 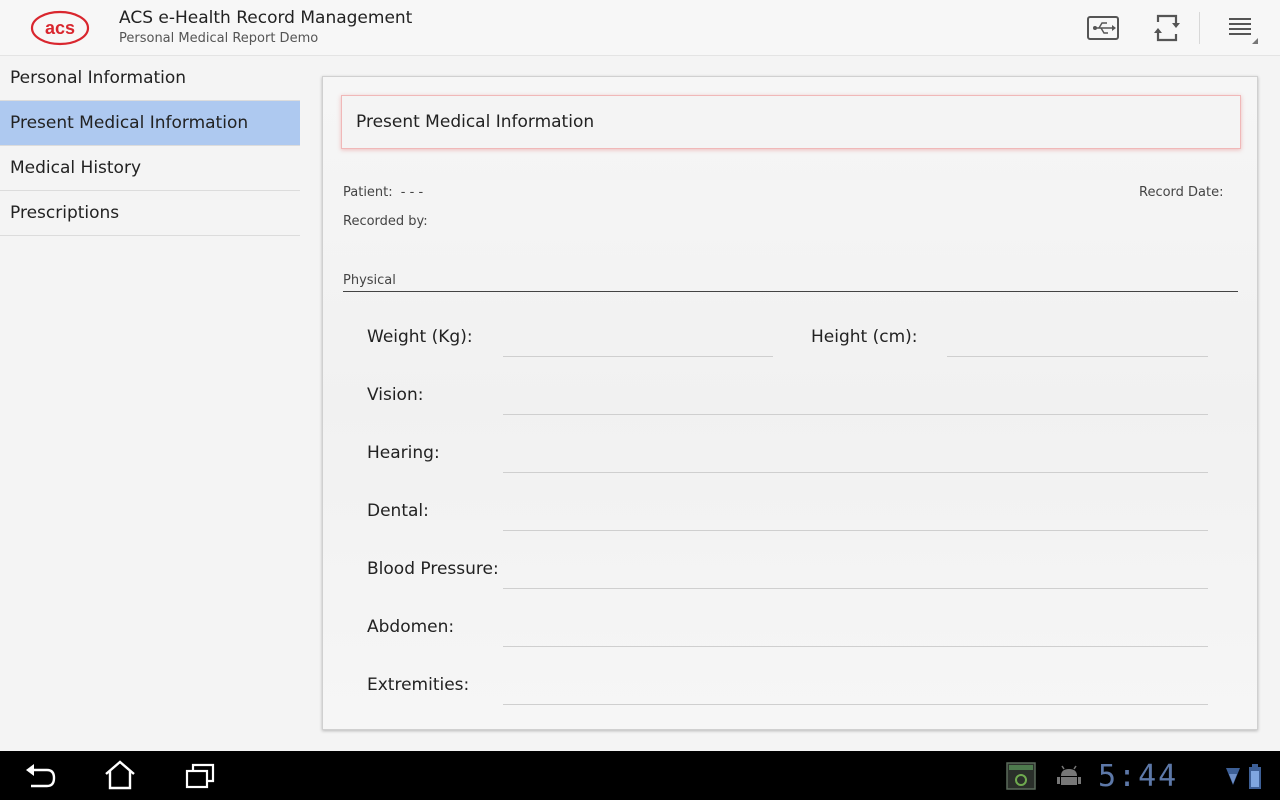 What do you see at coordinates (76, 168) in the screenshot?
I see `sidebar-item-label: Medical History` at bounding box center [76, 168].